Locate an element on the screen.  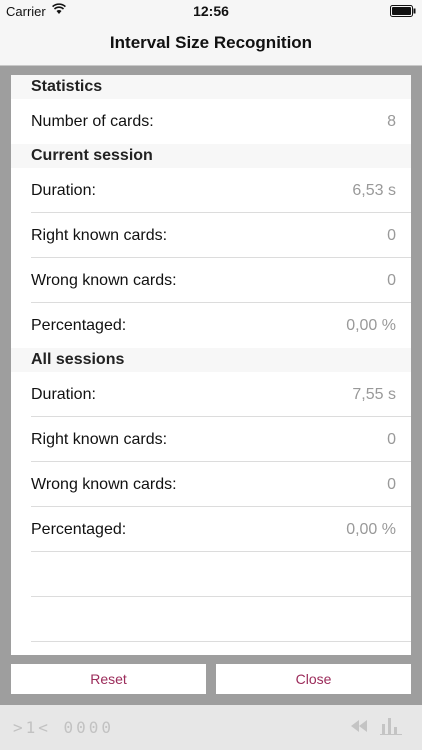
reset-button: Reset is located at coordinates (108, 679).